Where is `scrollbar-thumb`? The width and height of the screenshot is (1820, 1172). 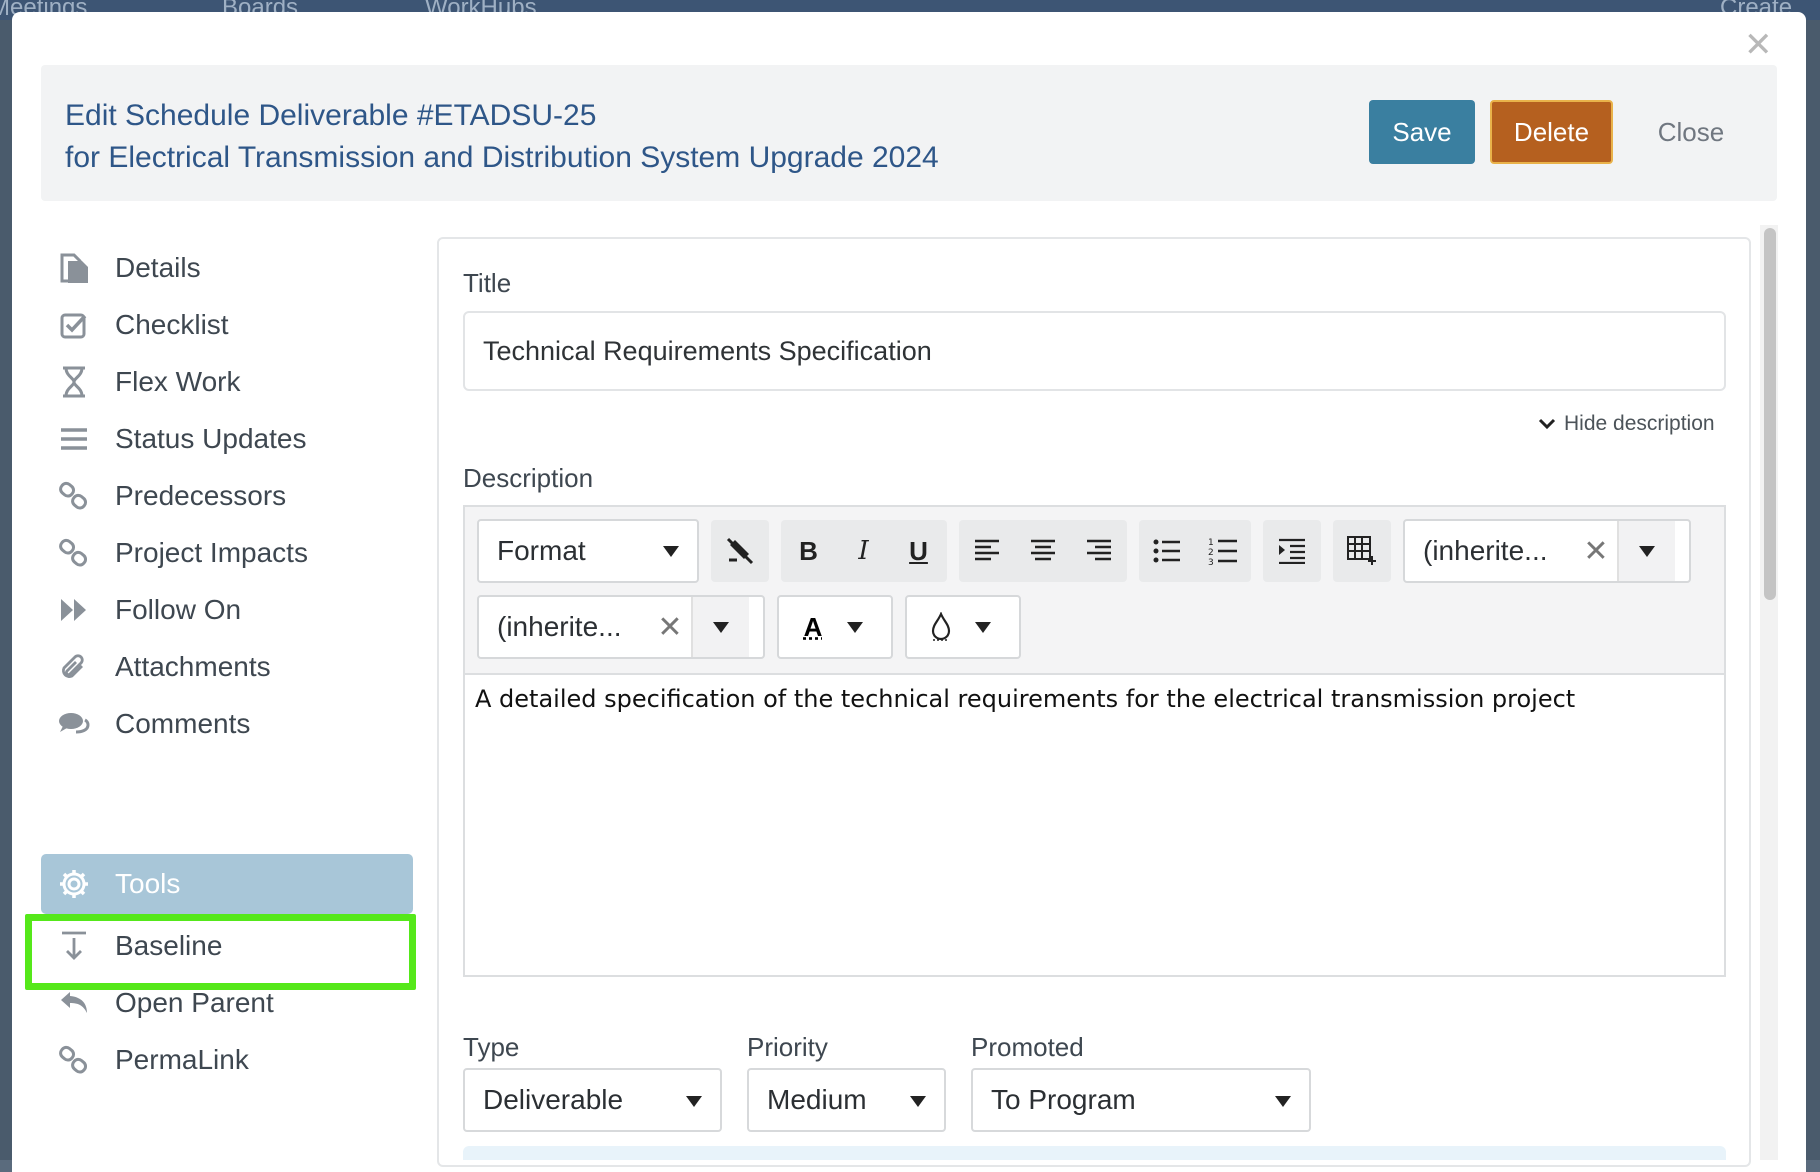 scrollbar-thumb is located at coordinates (1770, 414).